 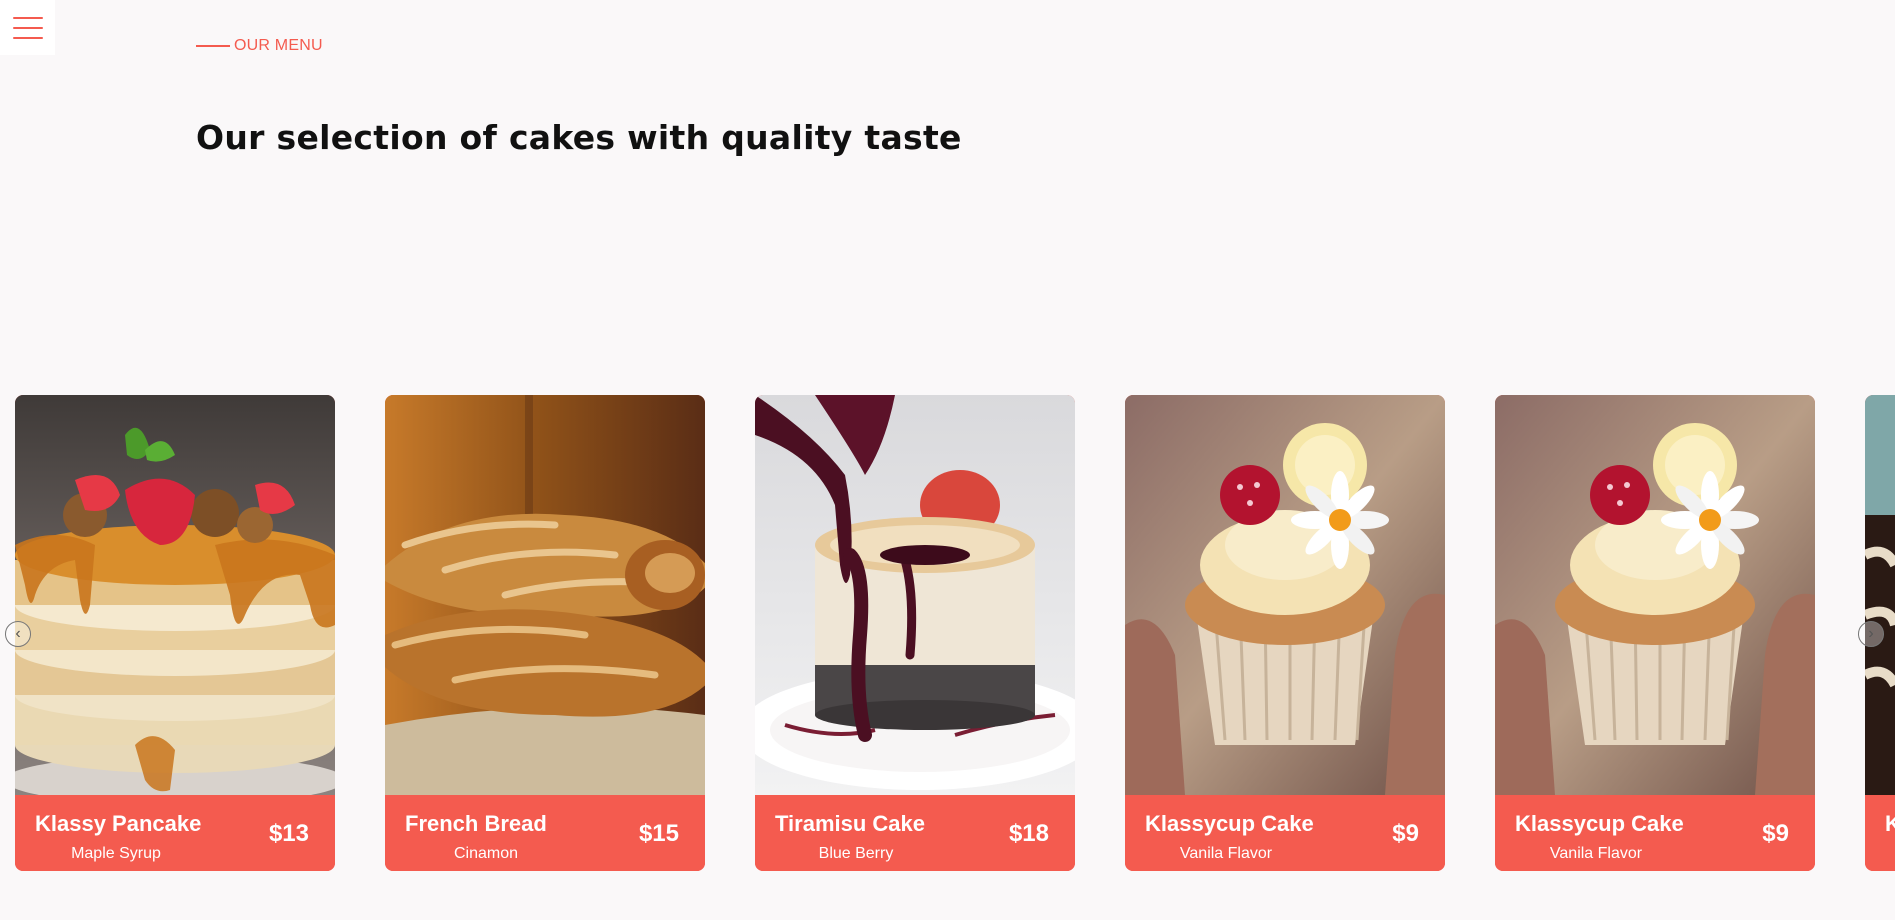 I want to click on chevron-left-icon: ‹, so click(x=18, y=633).